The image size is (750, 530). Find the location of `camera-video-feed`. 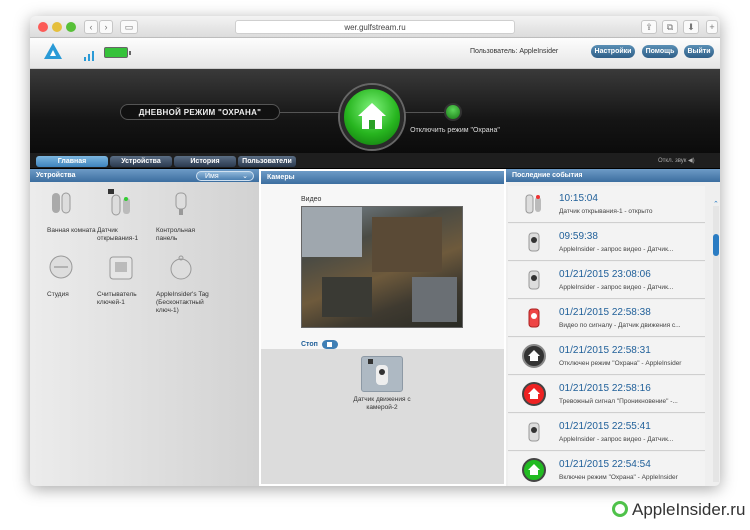

camera-video-feed is located at coordinates (382, 267).